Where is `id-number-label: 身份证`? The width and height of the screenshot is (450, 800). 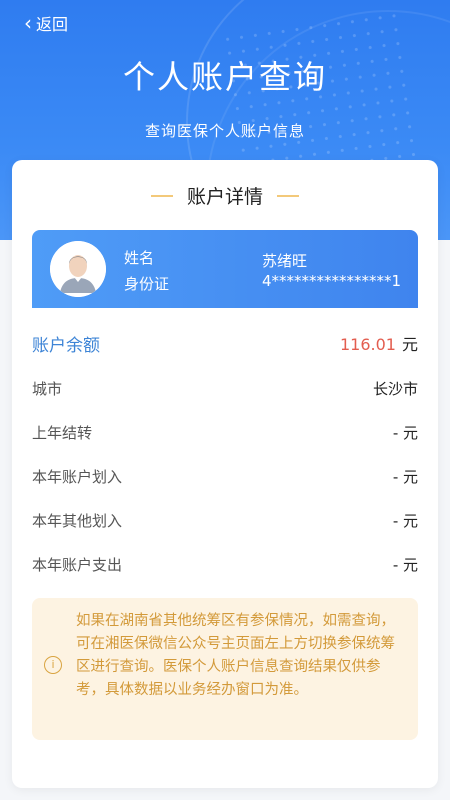
id-number-label: 身份证 is located at coordinates (147, 284).